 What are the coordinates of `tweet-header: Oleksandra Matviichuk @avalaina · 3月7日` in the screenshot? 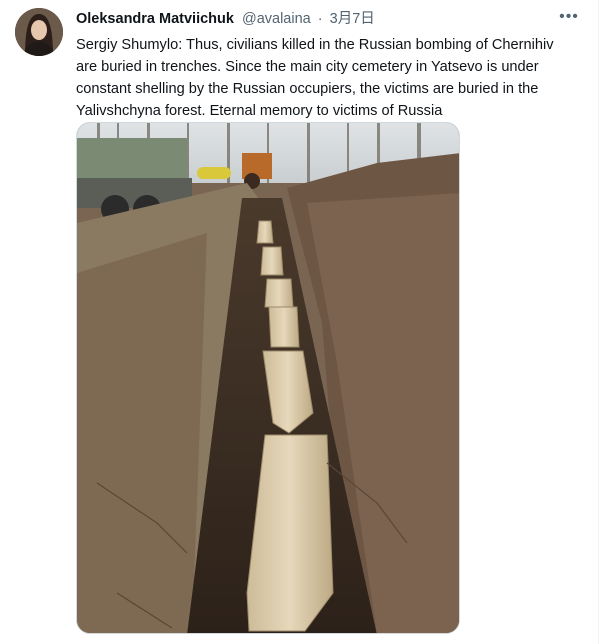 It's located at (317, 19).